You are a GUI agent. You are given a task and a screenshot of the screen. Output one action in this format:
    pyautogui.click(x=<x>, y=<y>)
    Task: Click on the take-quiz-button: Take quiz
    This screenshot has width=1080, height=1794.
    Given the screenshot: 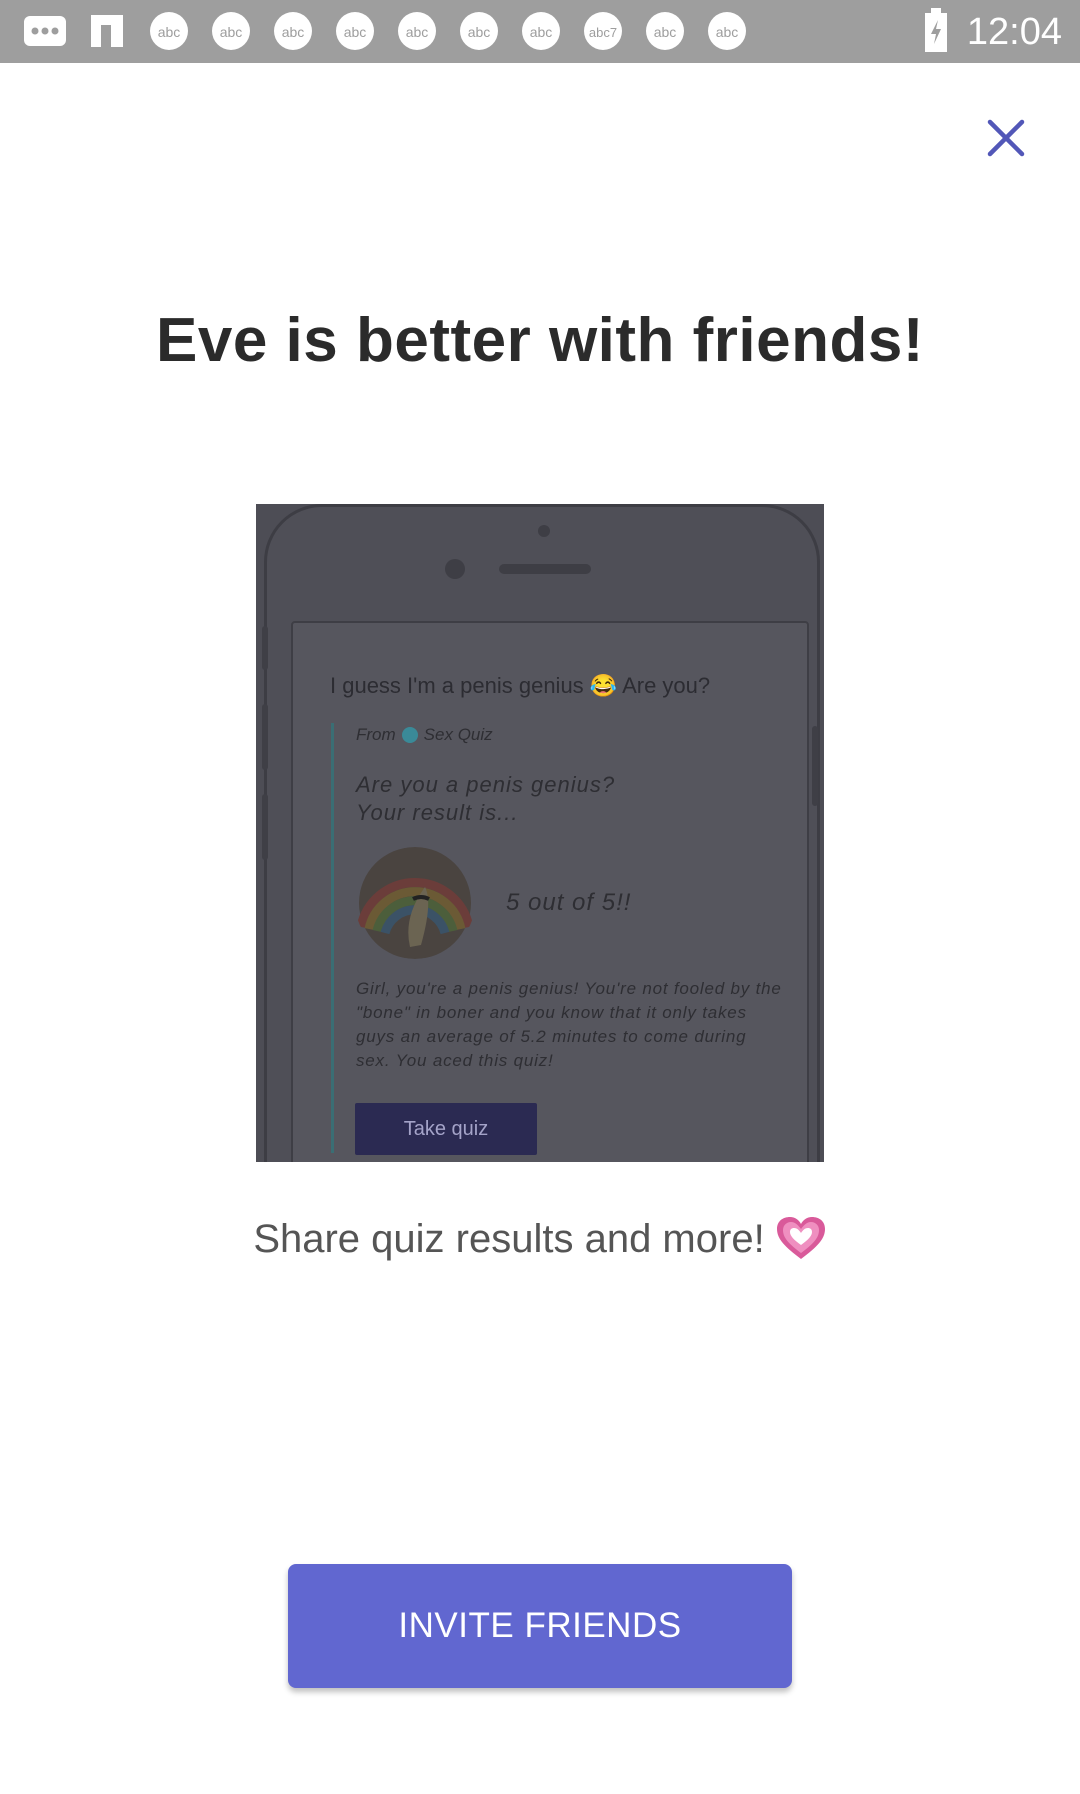 What is the action you would take?
    pyautogui.click(x=446, y=1129)
    